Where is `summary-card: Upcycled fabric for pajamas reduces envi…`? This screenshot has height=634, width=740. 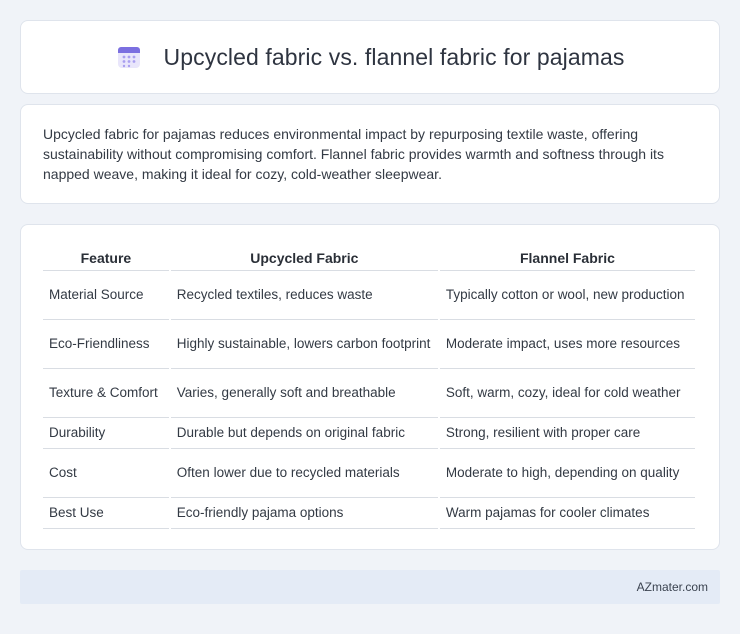
summary-card: Upcycled fabric for pajamas reduces envi… is located at coordinates (370, 154).